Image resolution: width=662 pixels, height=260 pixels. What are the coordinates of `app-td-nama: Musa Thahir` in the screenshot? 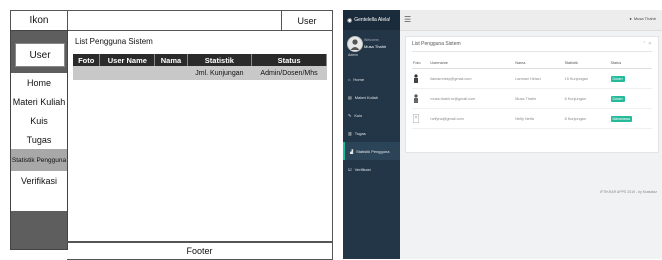 It's located at (539, 98).